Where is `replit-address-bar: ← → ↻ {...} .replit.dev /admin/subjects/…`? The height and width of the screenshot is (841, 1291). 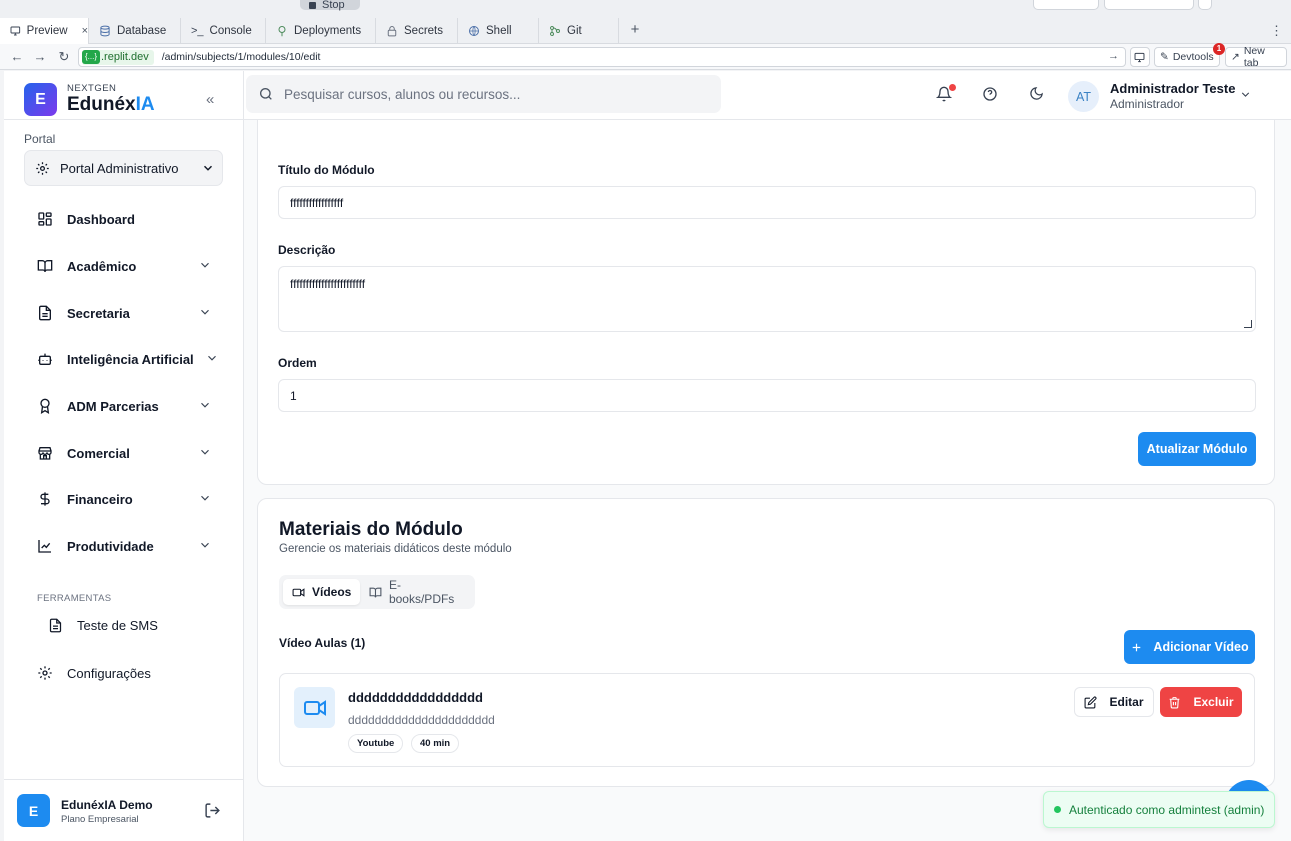
replit-address-bar: ← → ↻ {...} .replit.dev /admin/subjects/… is located at coordinates (645, 56).